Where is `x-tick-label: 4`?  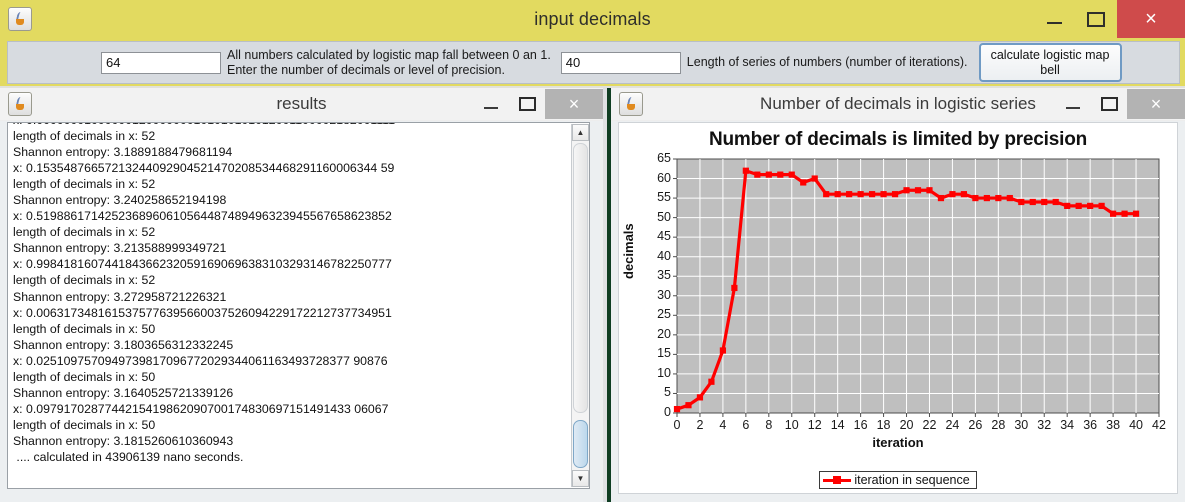
x-tick-label: 4 is located at coordinates (723, 425).